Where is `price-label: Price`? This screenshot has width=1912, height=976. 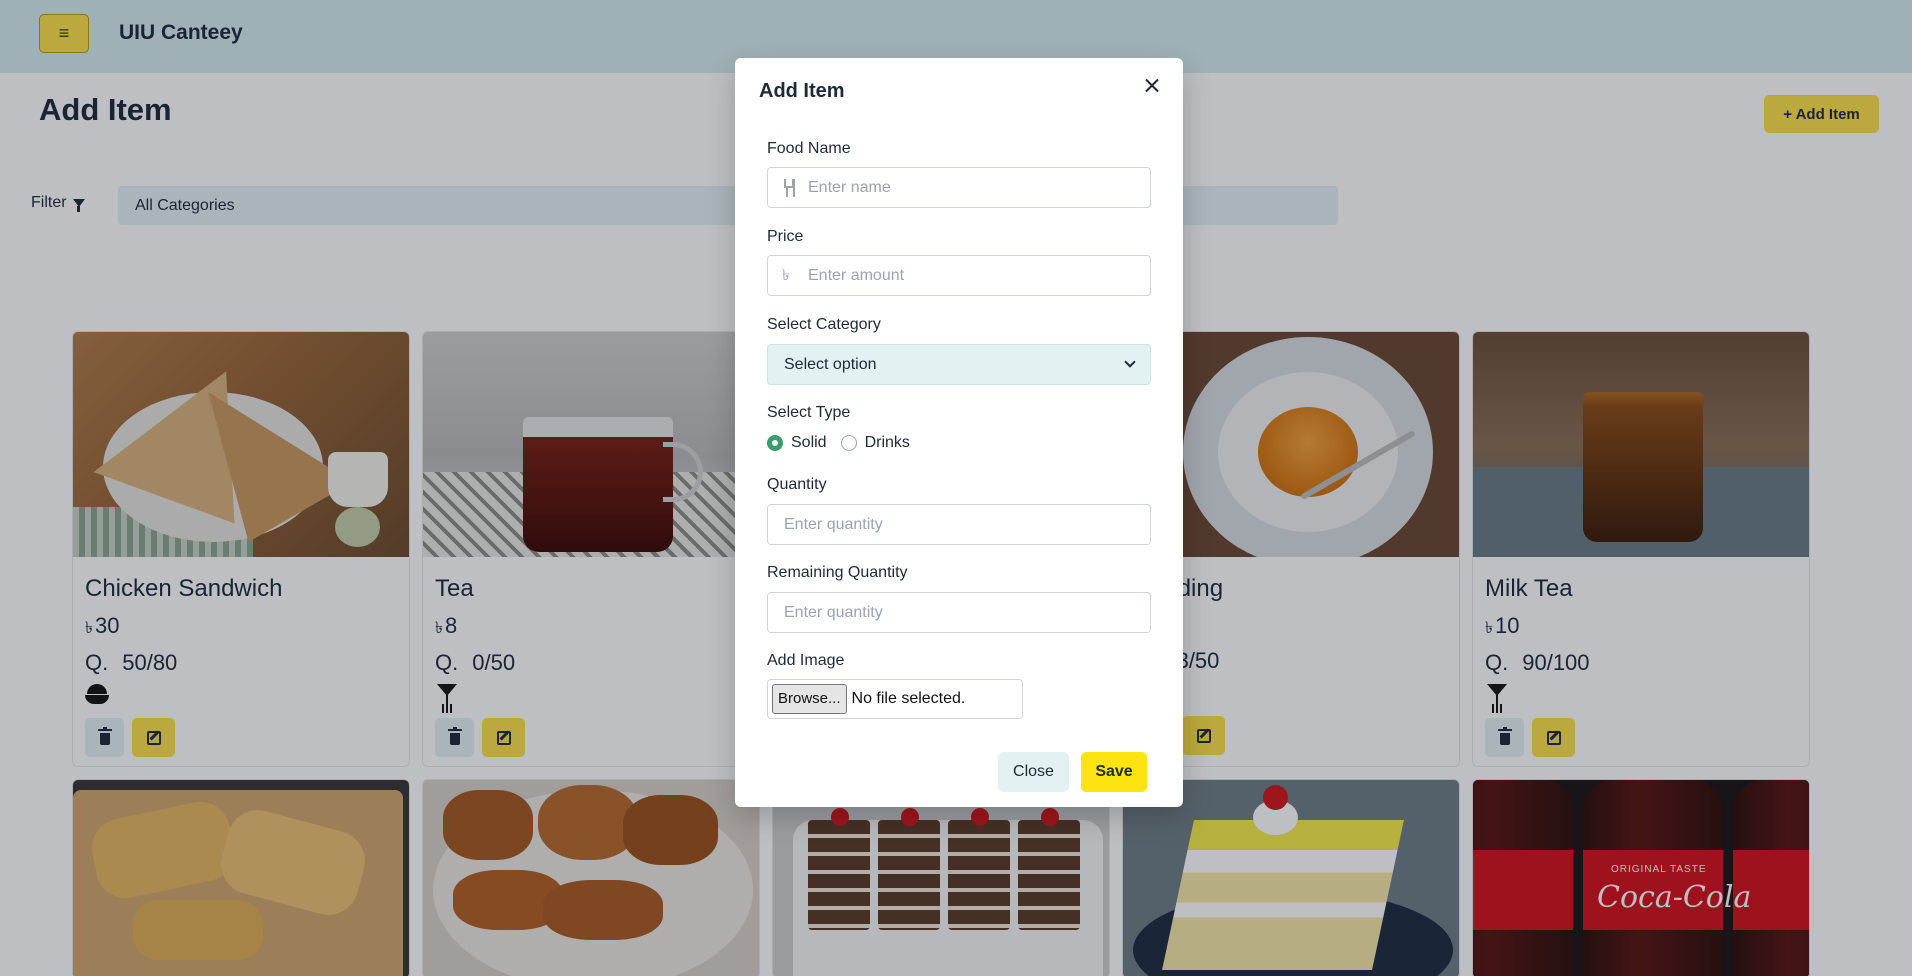 price-label: Price is located at coordinates (785, 236).